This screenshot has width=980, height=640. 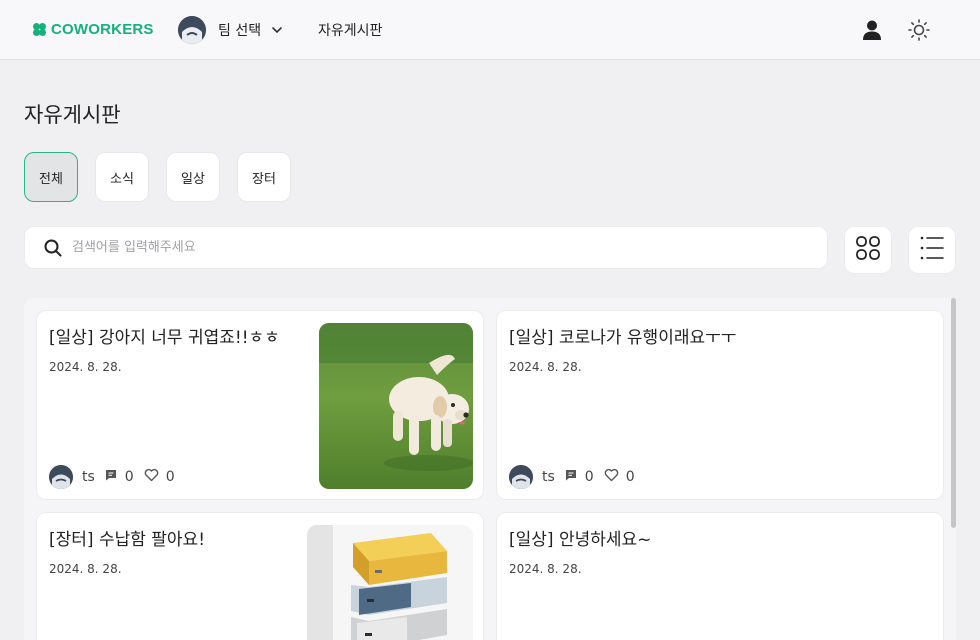 I want to click on post-title: [일상] 강아지 너무 귀엽죠!!ㅎㅎ, so click(x=164, y=338).